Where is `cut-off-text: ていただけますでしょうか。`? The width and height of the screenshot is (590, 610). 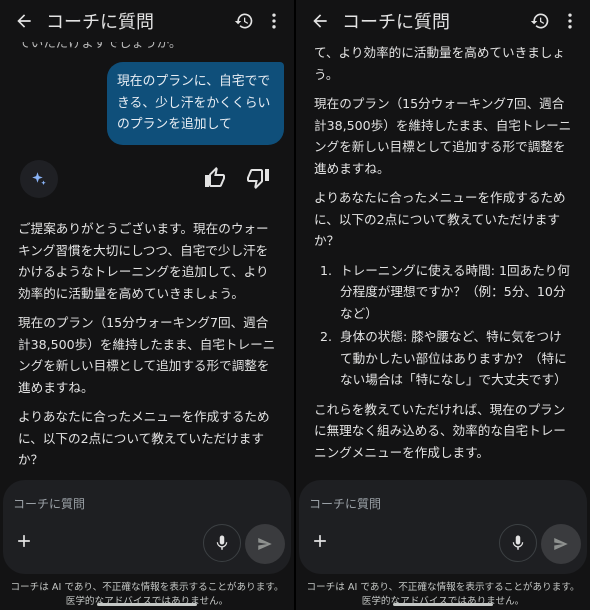 cut-off-text: ていただけますでしょうか。 is located at coordinates (100, 46).